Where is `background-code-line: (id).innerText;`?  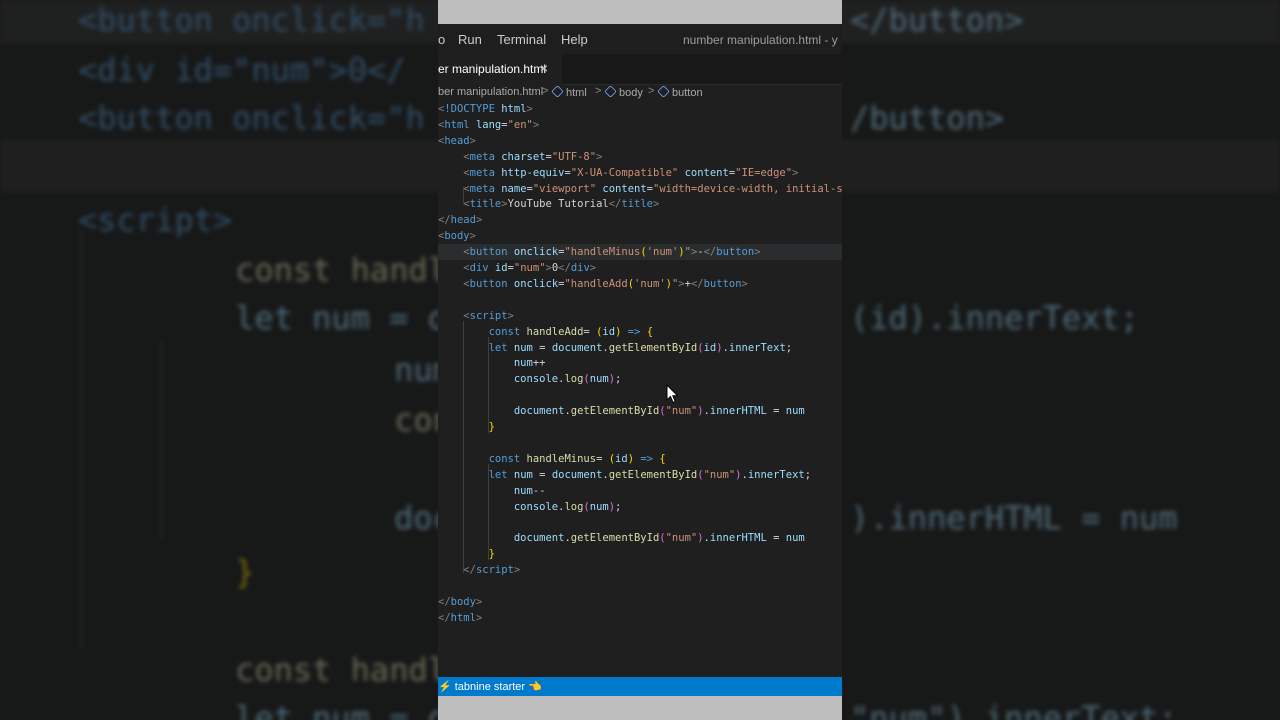 background-code-line: (id).innerText; is located at coordinates (994, 318).